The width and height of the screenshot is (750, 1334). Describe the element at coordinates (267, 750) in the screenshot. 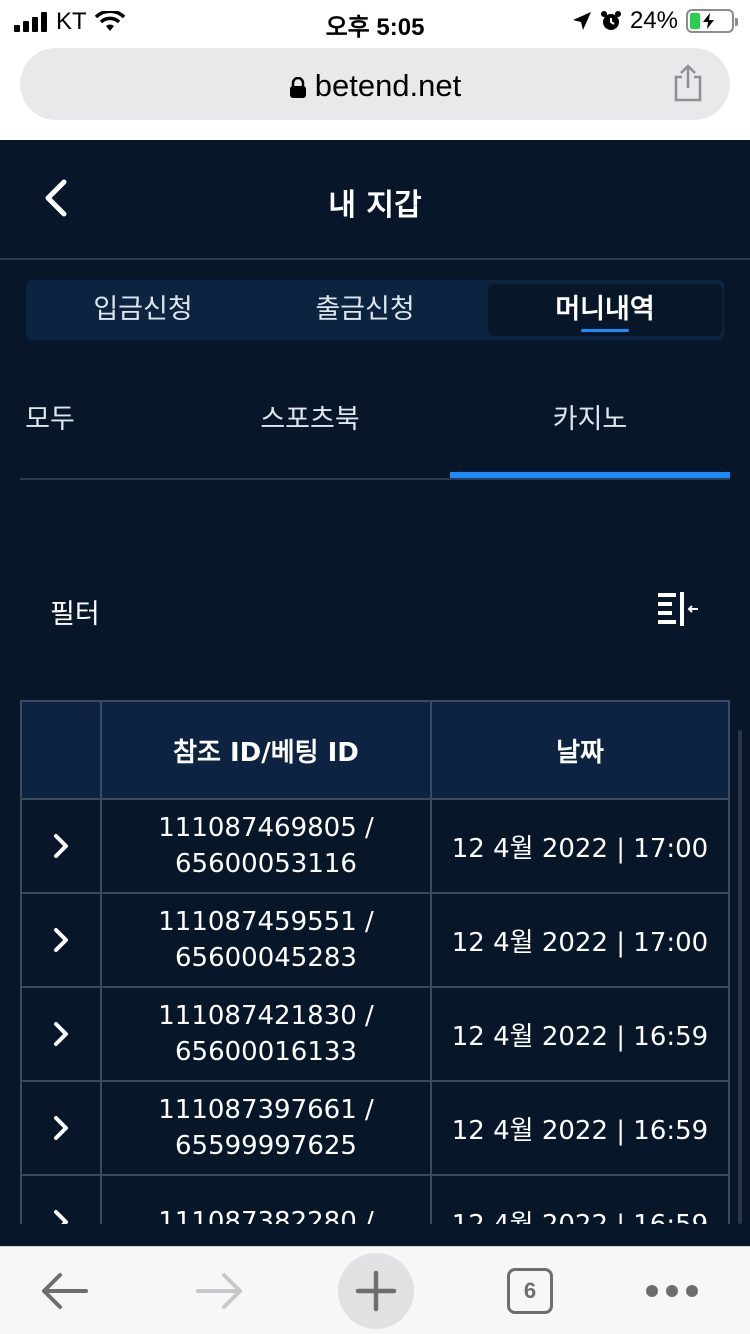

I see `header-ref-id: 참조 ID/베팅 ID` at that location.